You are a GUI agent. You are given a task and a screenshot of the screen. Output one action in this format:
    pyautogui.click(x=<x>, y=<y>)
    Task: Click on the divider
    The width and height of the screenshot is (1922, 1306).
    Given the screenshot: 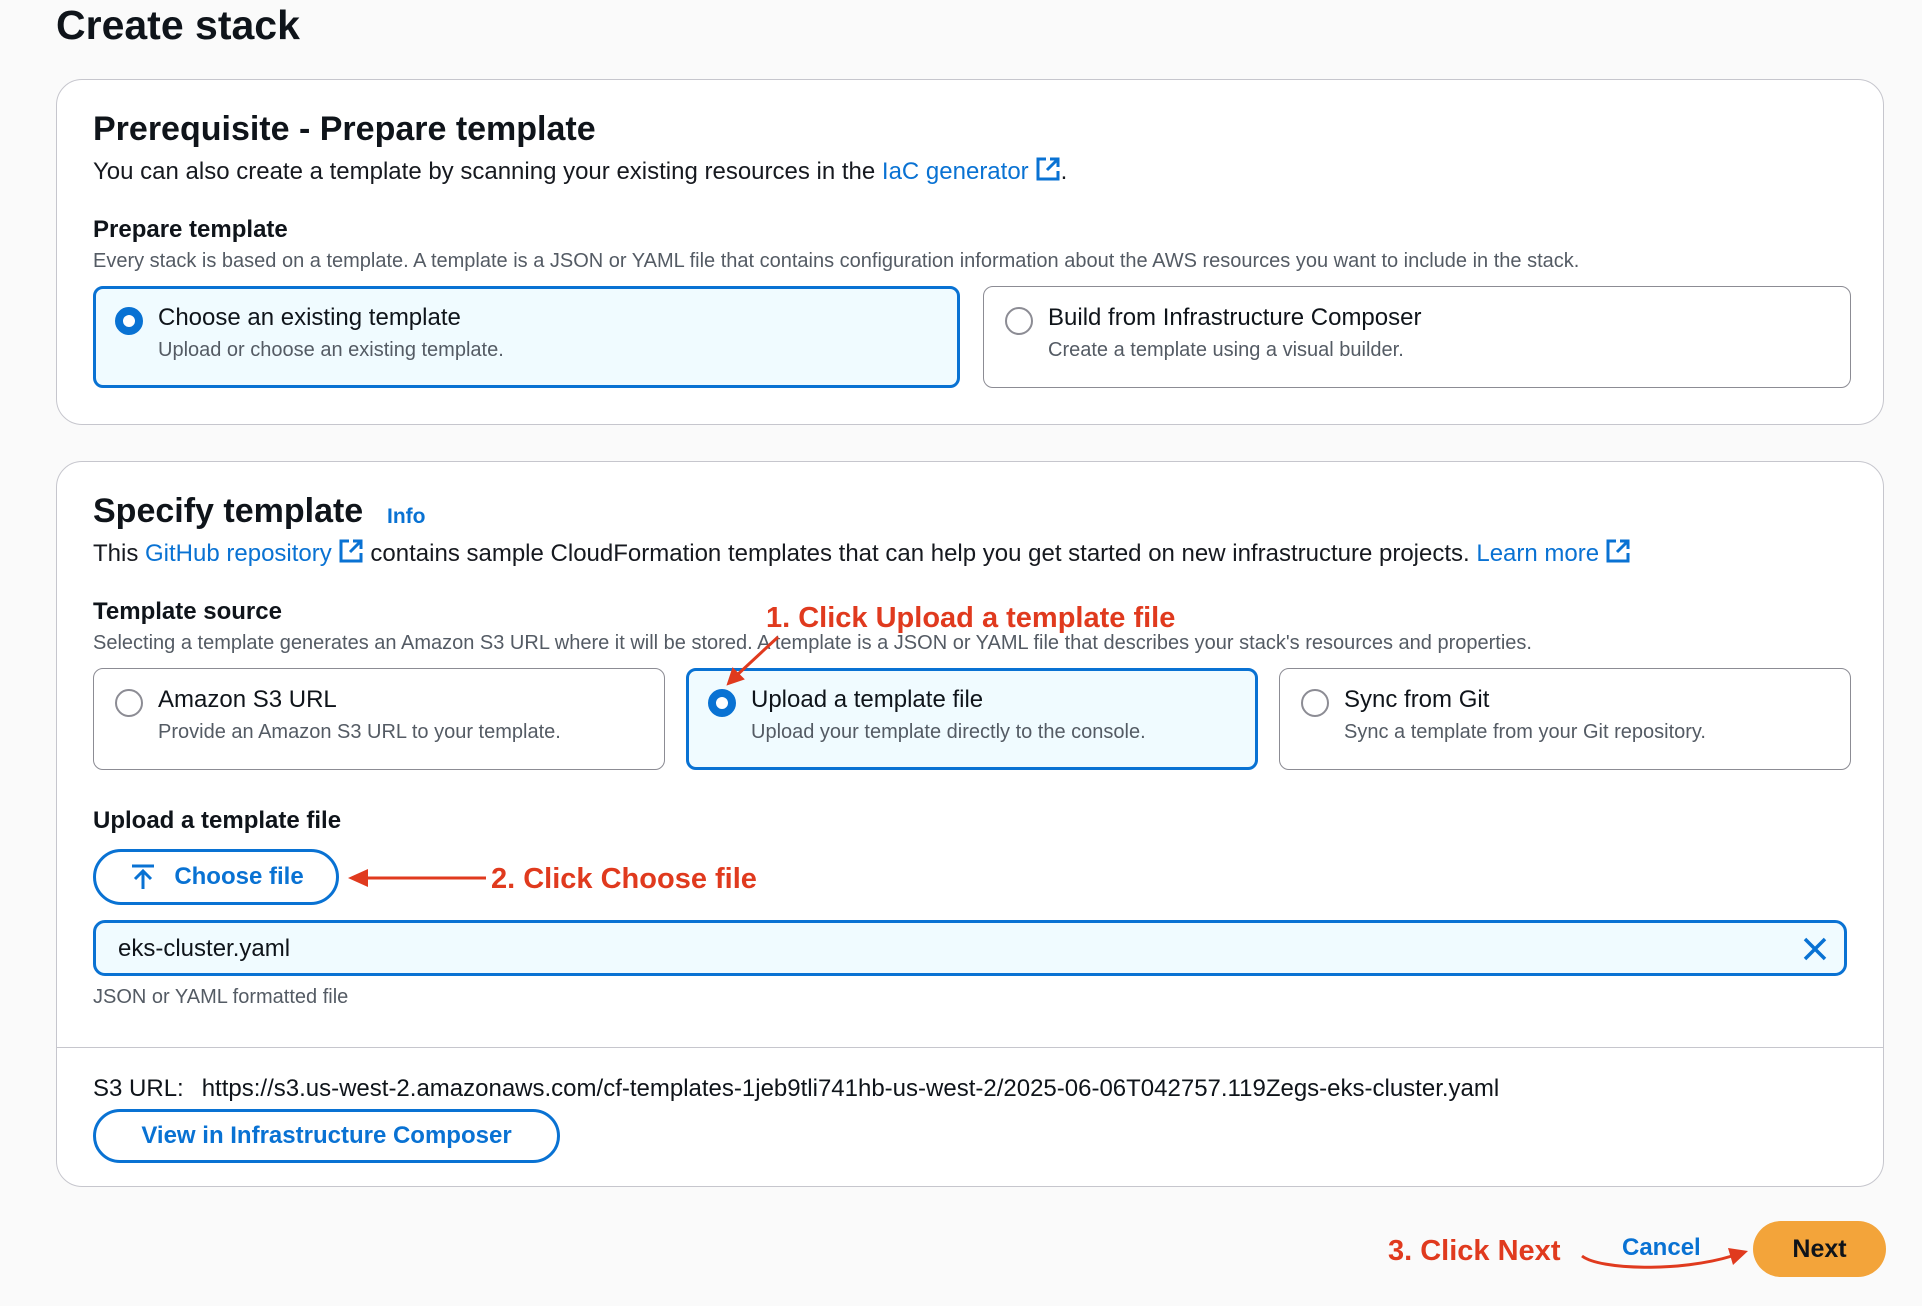 What is the action you would take?
    pyautogui.click(x=970, y=1047)
    